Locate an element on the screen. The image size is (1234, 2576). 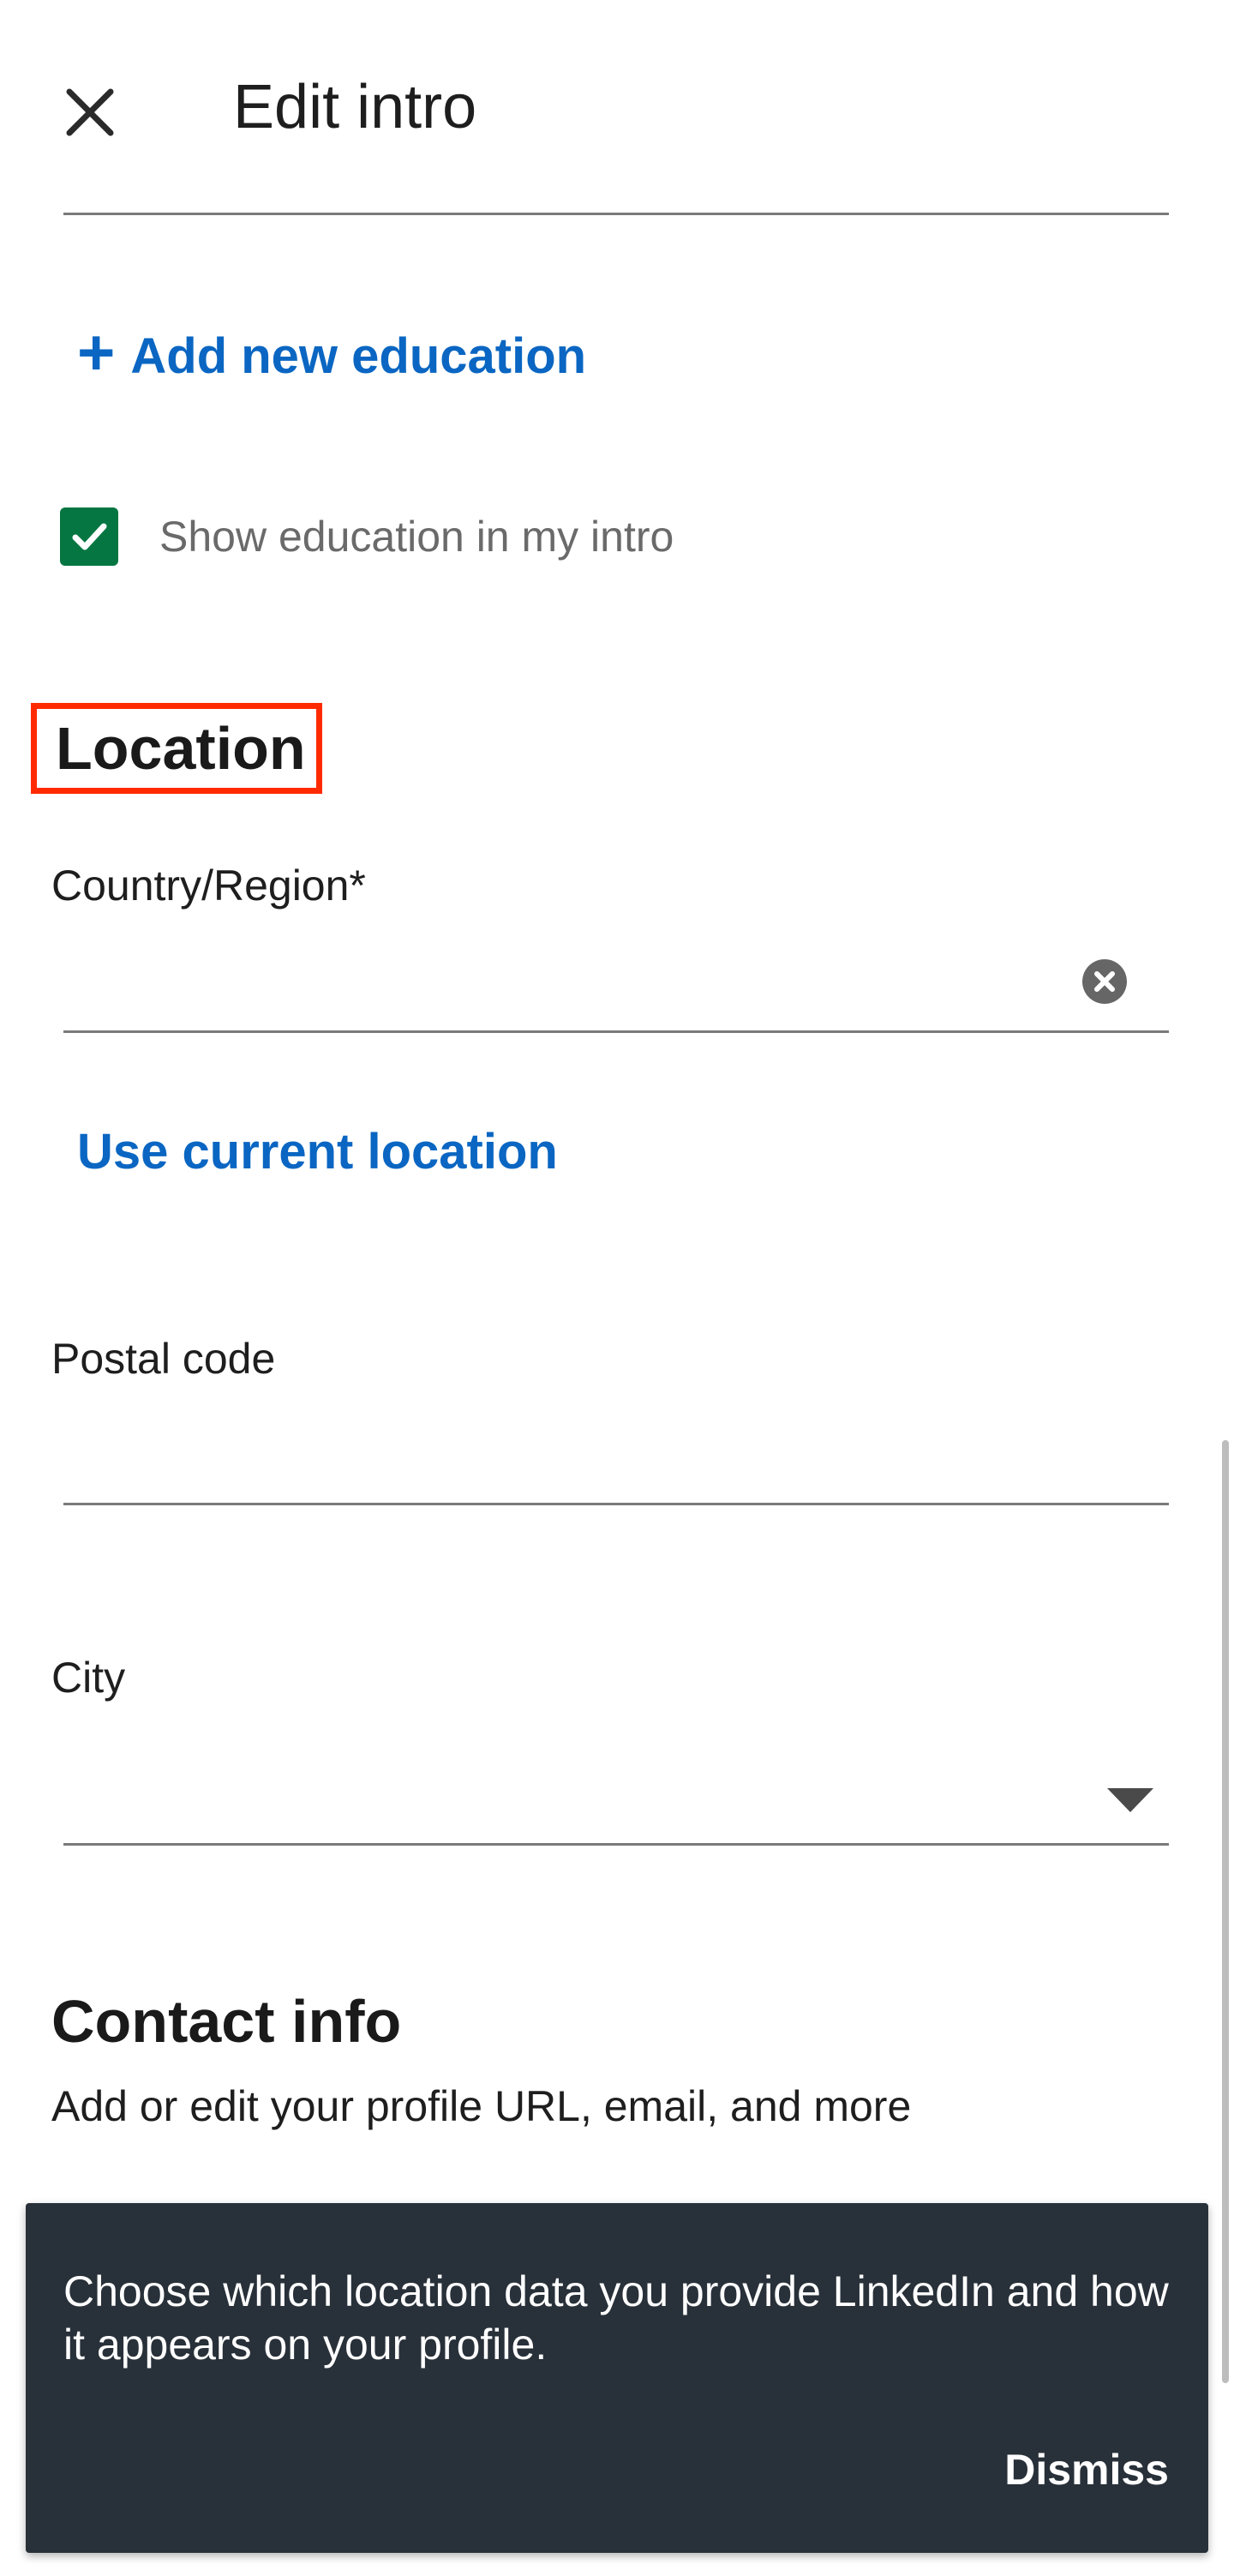
close-icon is located at coordinates (90, 112).